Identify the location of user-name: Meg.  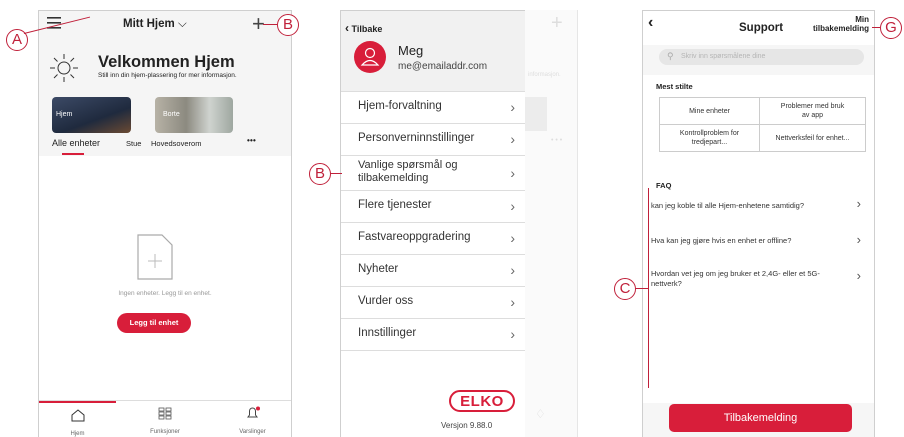
(411, 50).